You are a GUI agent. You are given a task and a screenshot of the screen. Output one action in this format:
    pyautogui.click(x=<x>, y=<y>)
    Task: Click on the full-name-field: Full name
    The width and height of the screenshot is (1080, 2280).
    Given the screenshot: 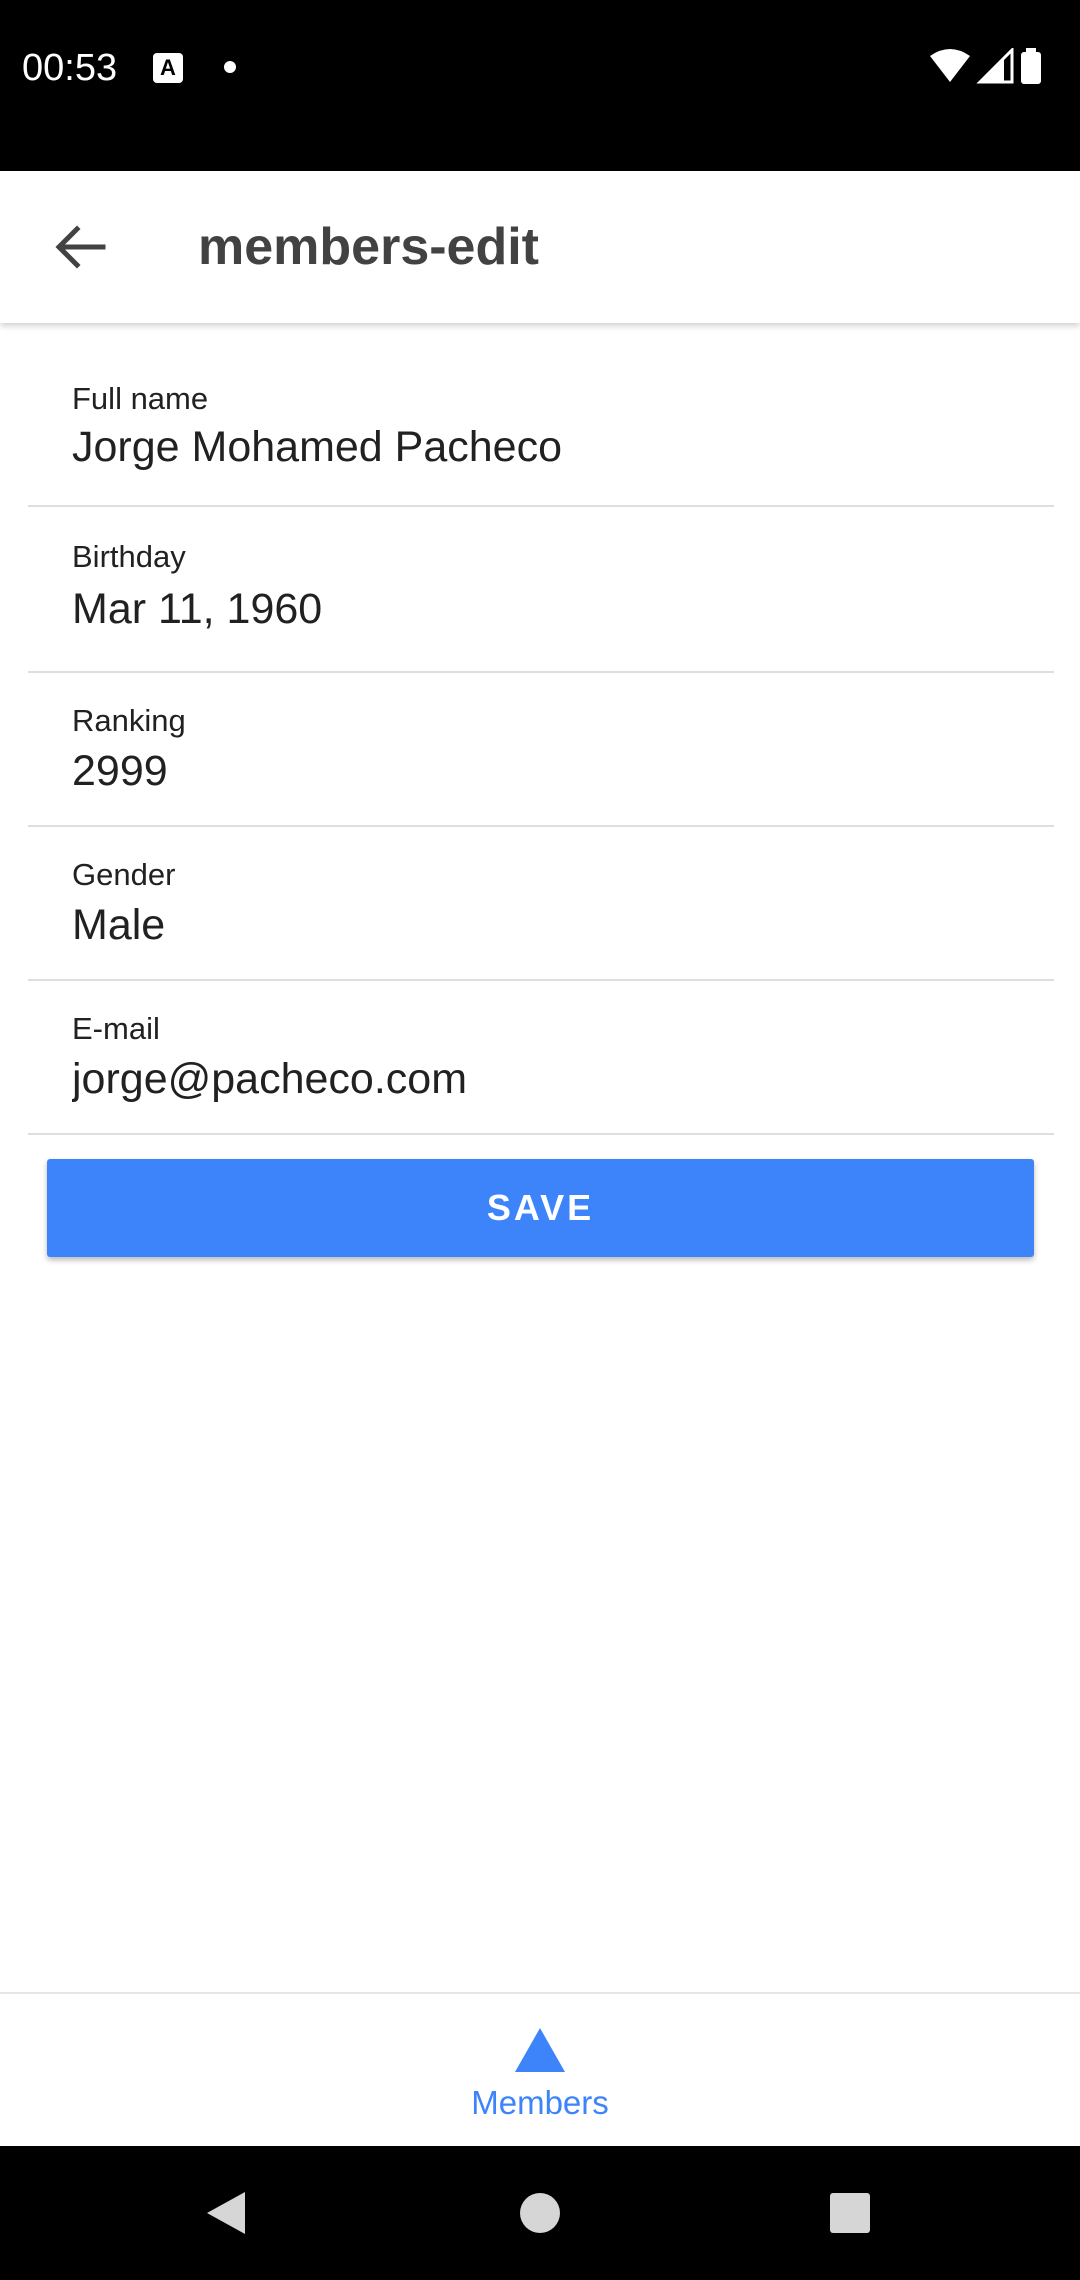 What is the action you would take?
    pyautogui.click(x=541, y=415)
    